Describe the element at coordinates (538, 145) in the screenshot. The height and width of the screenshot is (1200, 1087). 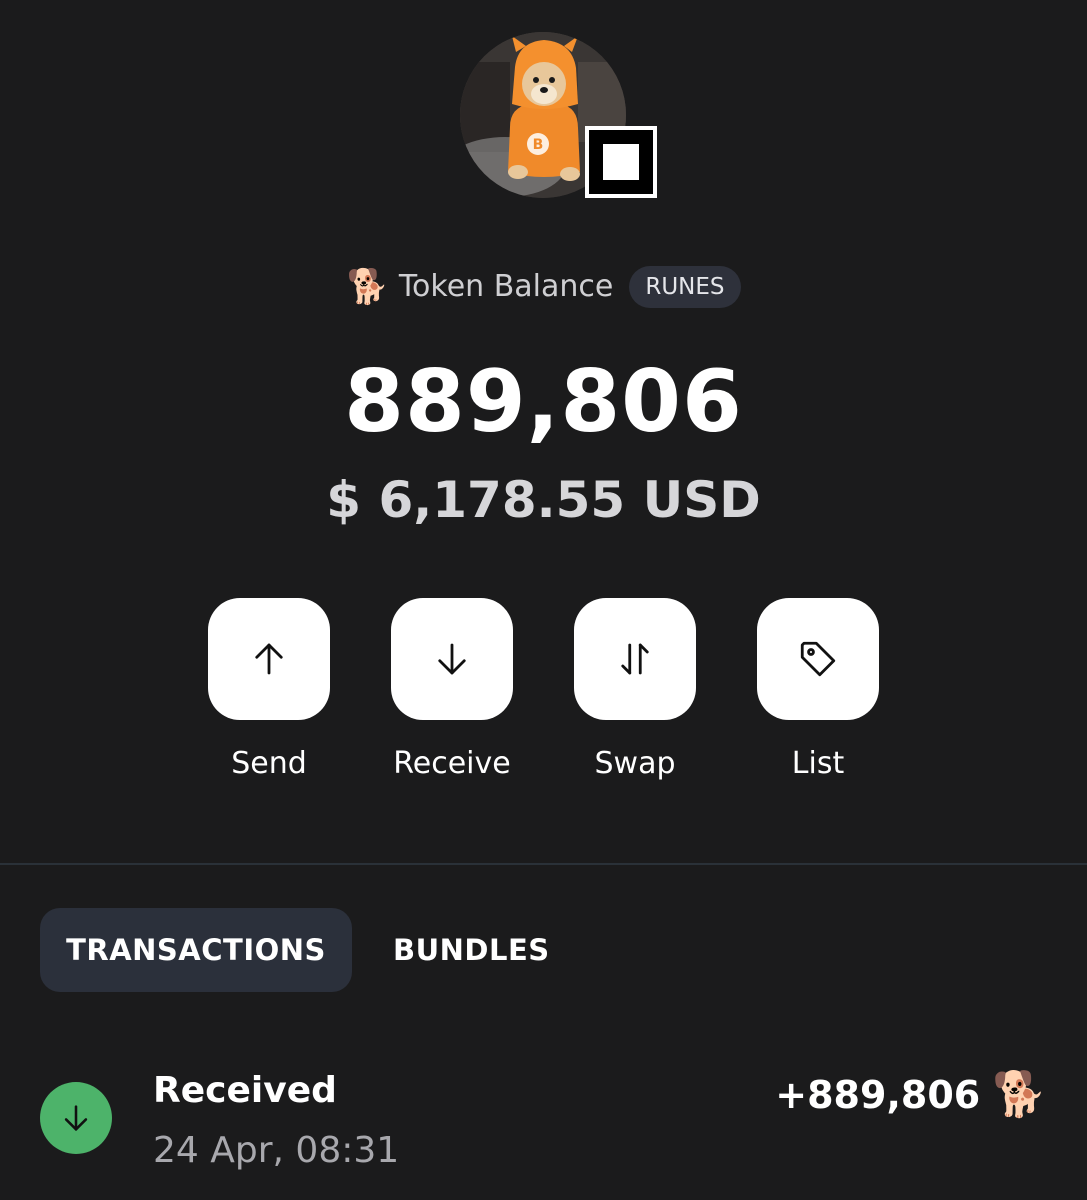
I see `svg-text: B` at that location.